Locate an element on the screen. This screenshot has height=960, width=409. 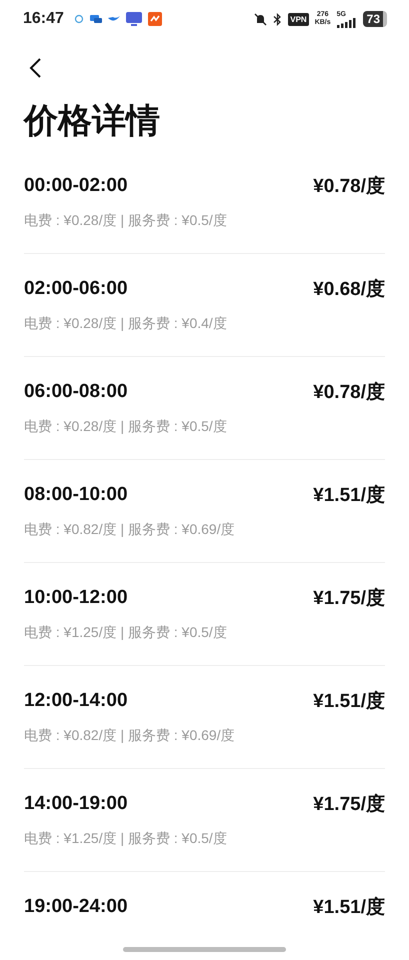
back-icon is located at coordinates (35, 68).